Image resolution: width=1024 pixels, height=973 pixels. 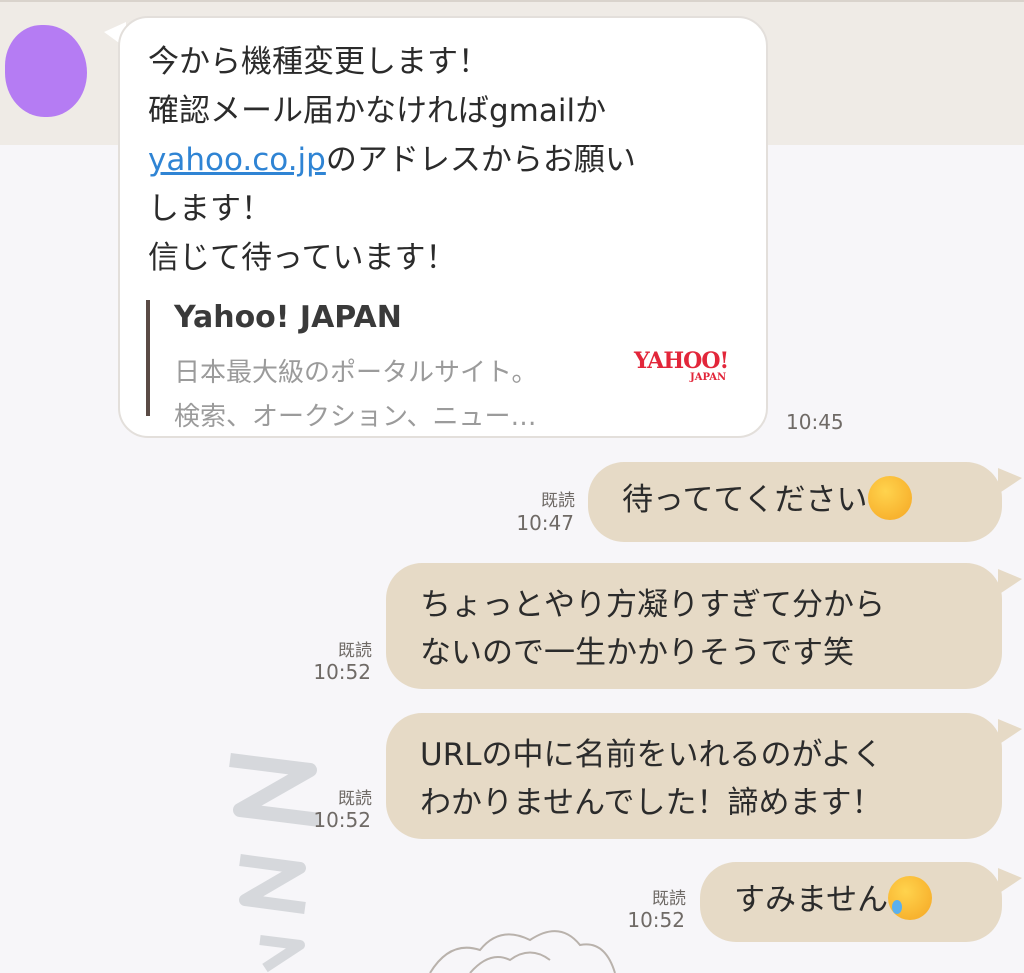 What do you see at coordinates (910, 897) in the screenshot?
I see `sad-sweat-face-emoji-icon` at bounding box center [910, 897].